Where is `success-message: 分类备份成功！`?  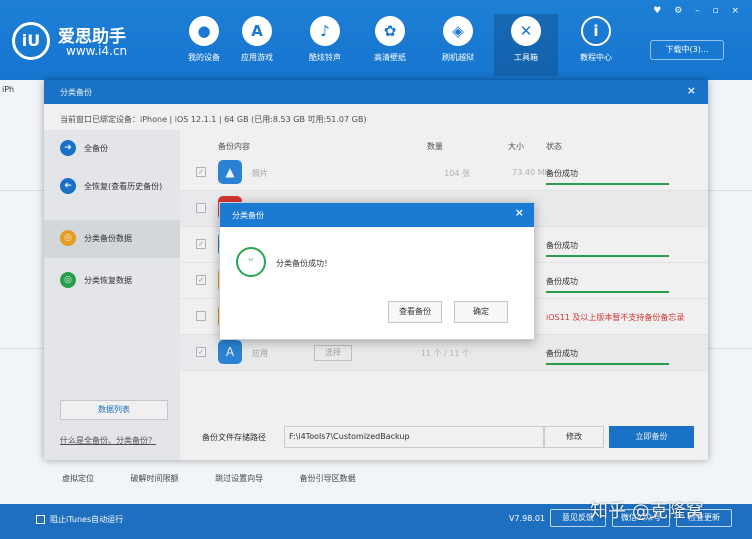
success-message: 分类备份成功！ is located at coordinates (304, 263).